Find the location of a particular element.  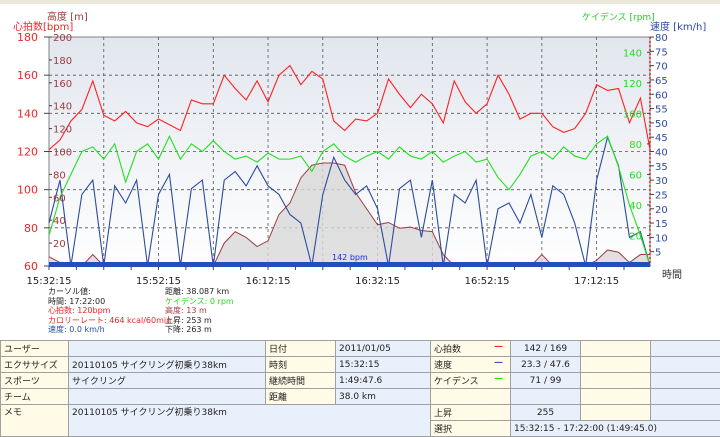

cursor-descent: 下降: 263 m is located at coordinates (199, 330).